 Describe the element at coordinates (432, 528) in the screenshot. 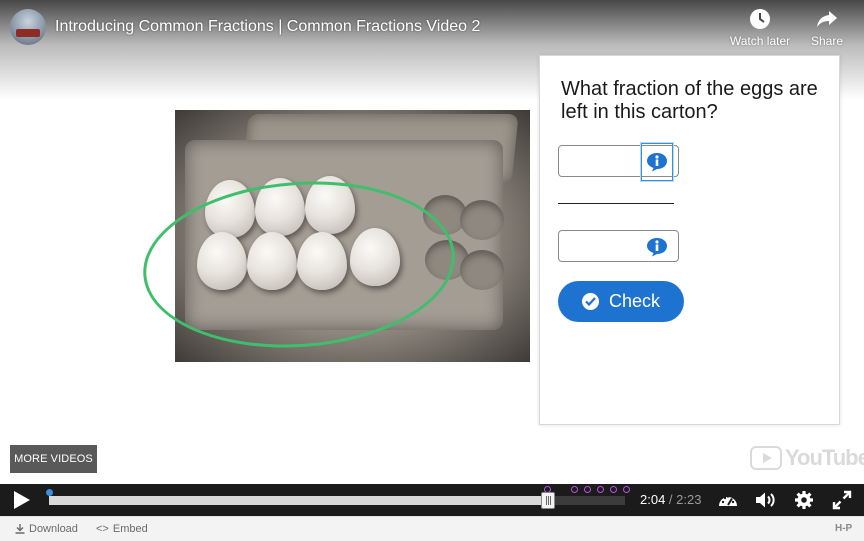

I see `h5p-footer: Download <> Embed H-P` at that location.